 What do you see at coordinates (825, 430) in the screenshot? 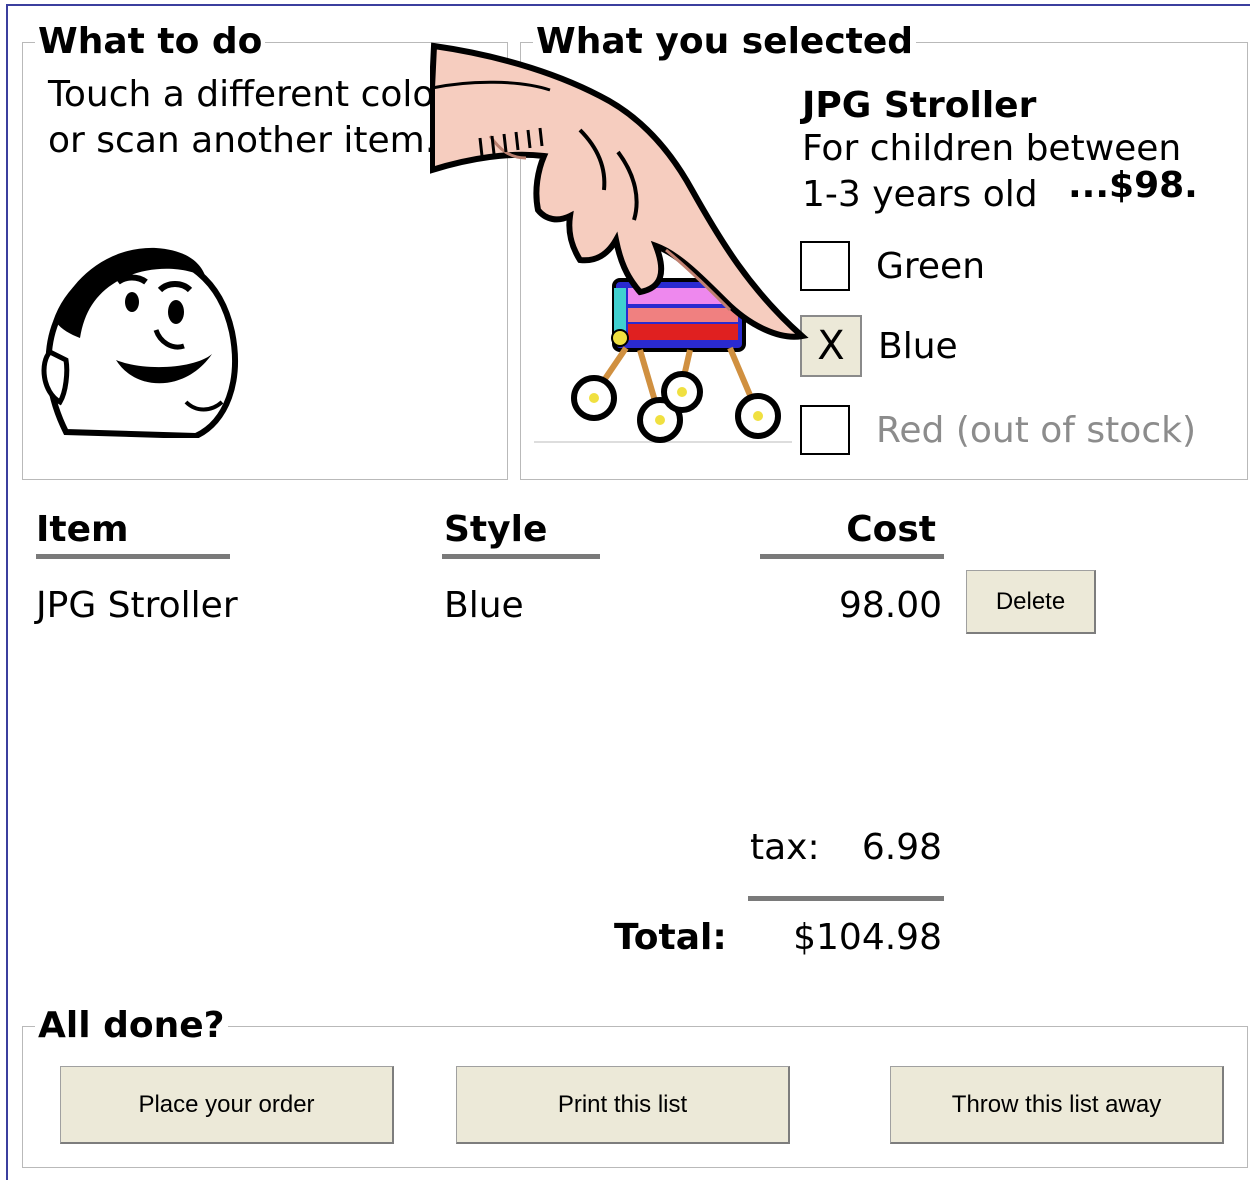
I see `checkbox-red` at bounding box center [825, 430].